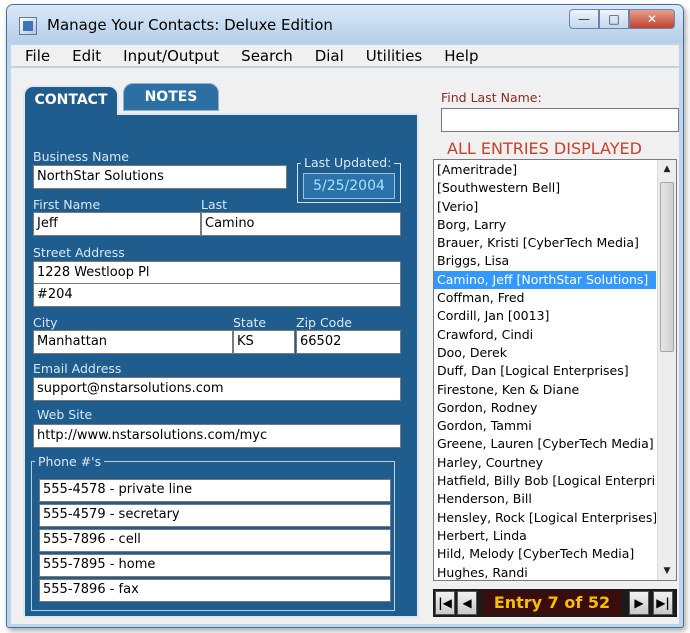 This screenshot has width=690, height=633. What do you see at coordinates (117, 224) in the screenshot?
I see `first-name-field: Jeff` at bounding box center [117, 224].